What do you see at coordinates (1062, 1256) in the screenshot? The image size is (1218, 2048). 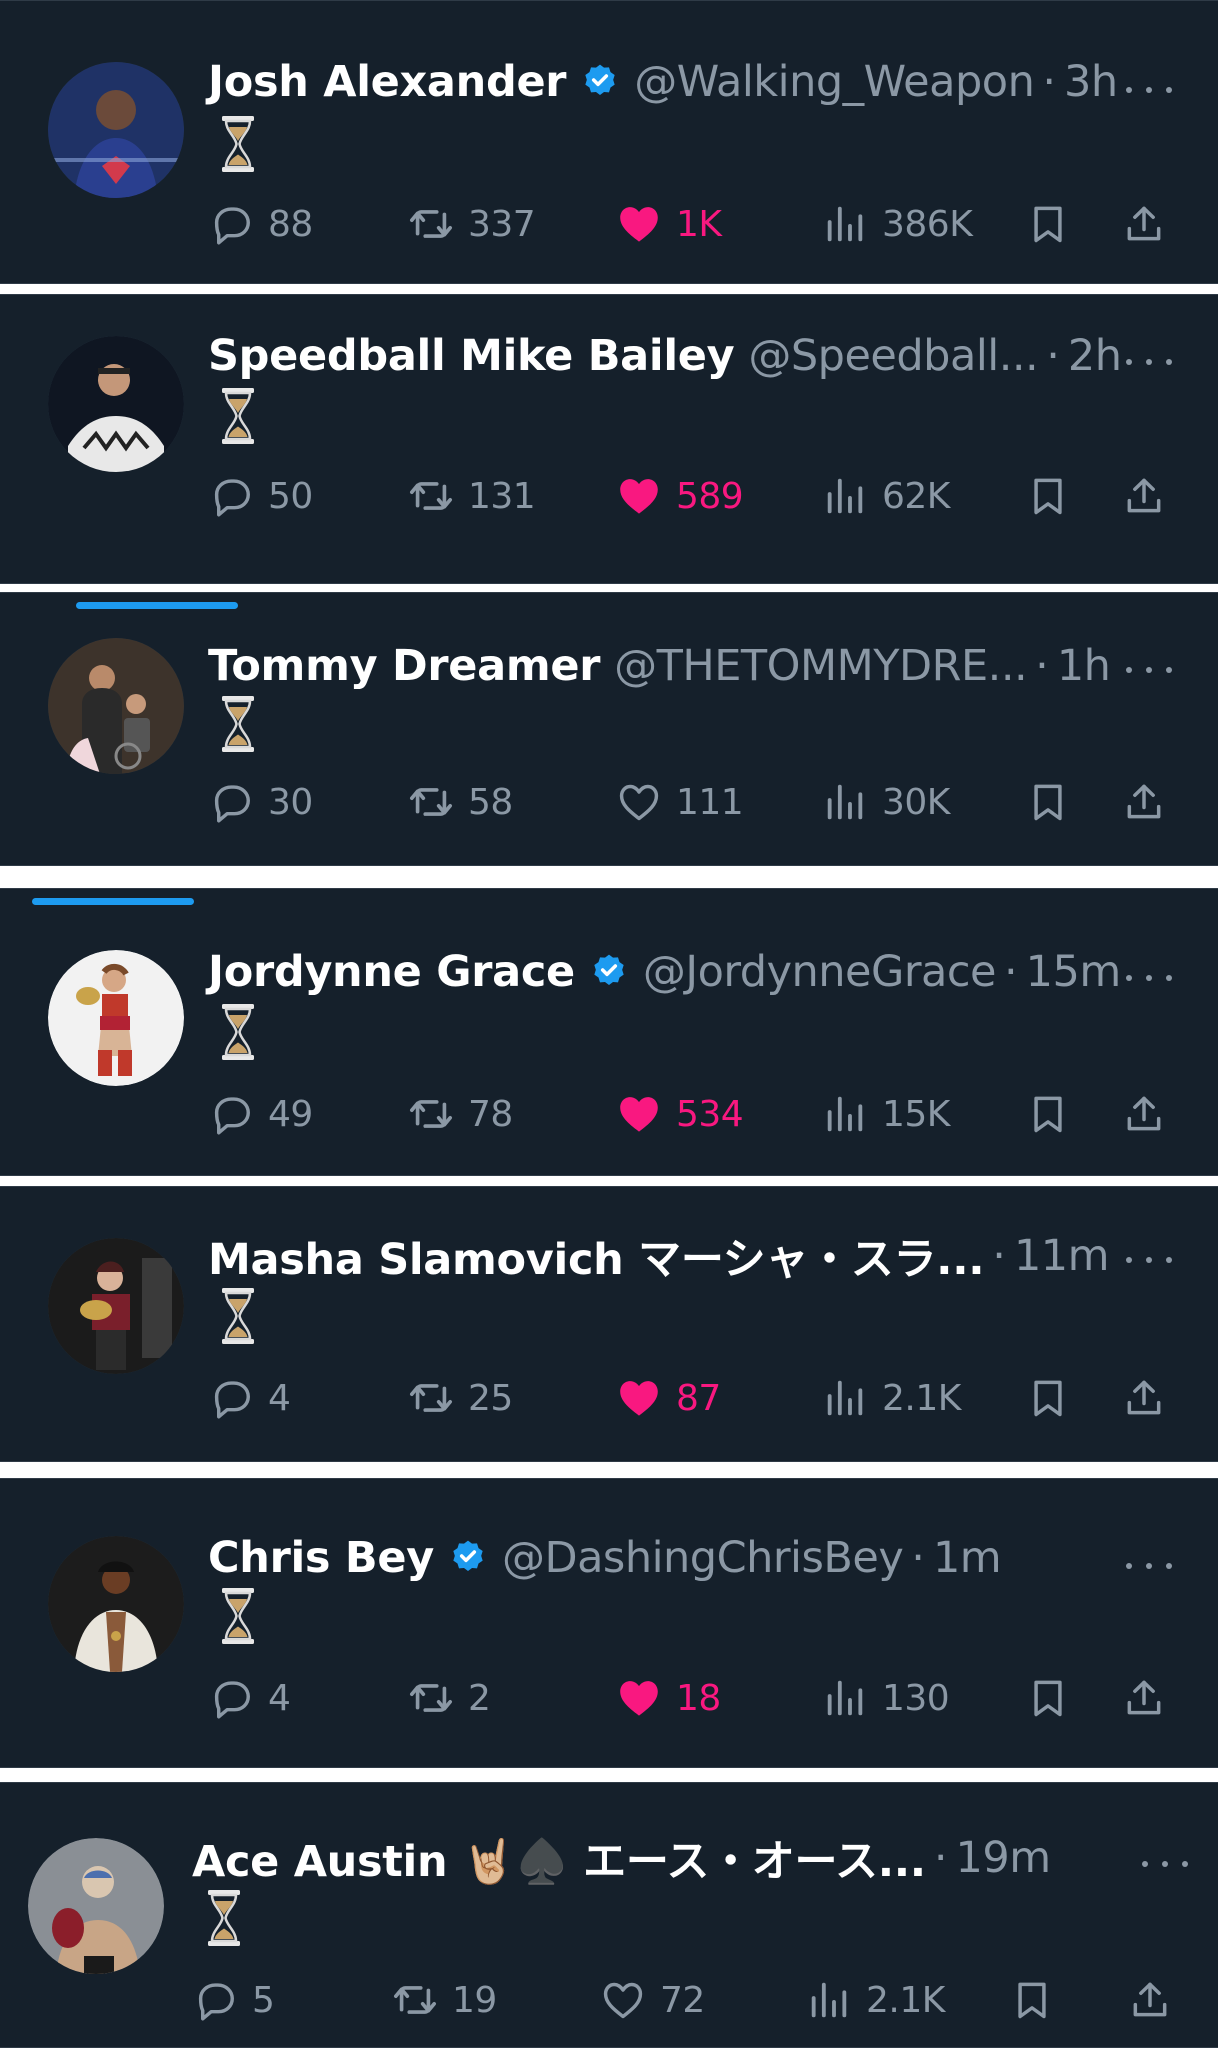 I see `timestamp: 11m` at bounding box center [1062, 1256].